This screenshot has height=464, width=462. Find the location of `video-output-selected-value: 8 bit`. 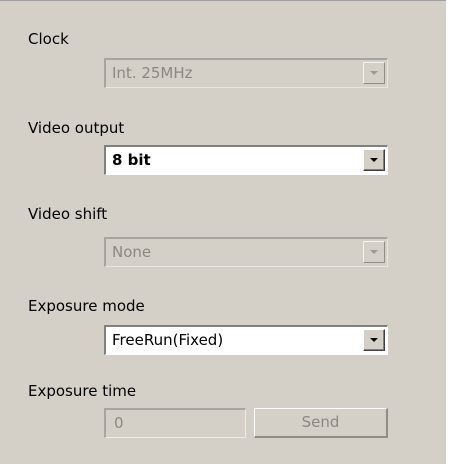

video-output-selected-value: 8 bit is located at coordinates (131, 160).